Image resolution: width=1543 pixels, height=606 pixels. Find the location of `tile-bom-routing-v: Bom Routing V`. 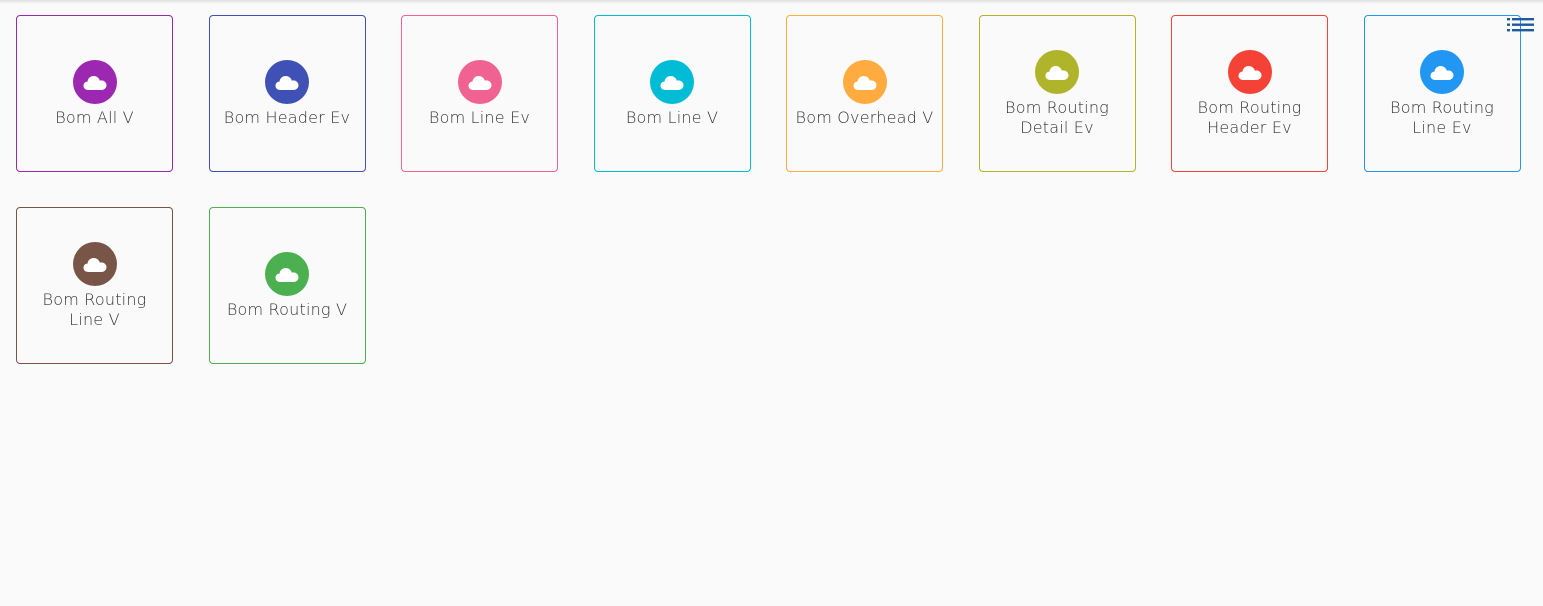

tile-bom-routing-v: Bom Routing V is located at coordinates (287, 285).